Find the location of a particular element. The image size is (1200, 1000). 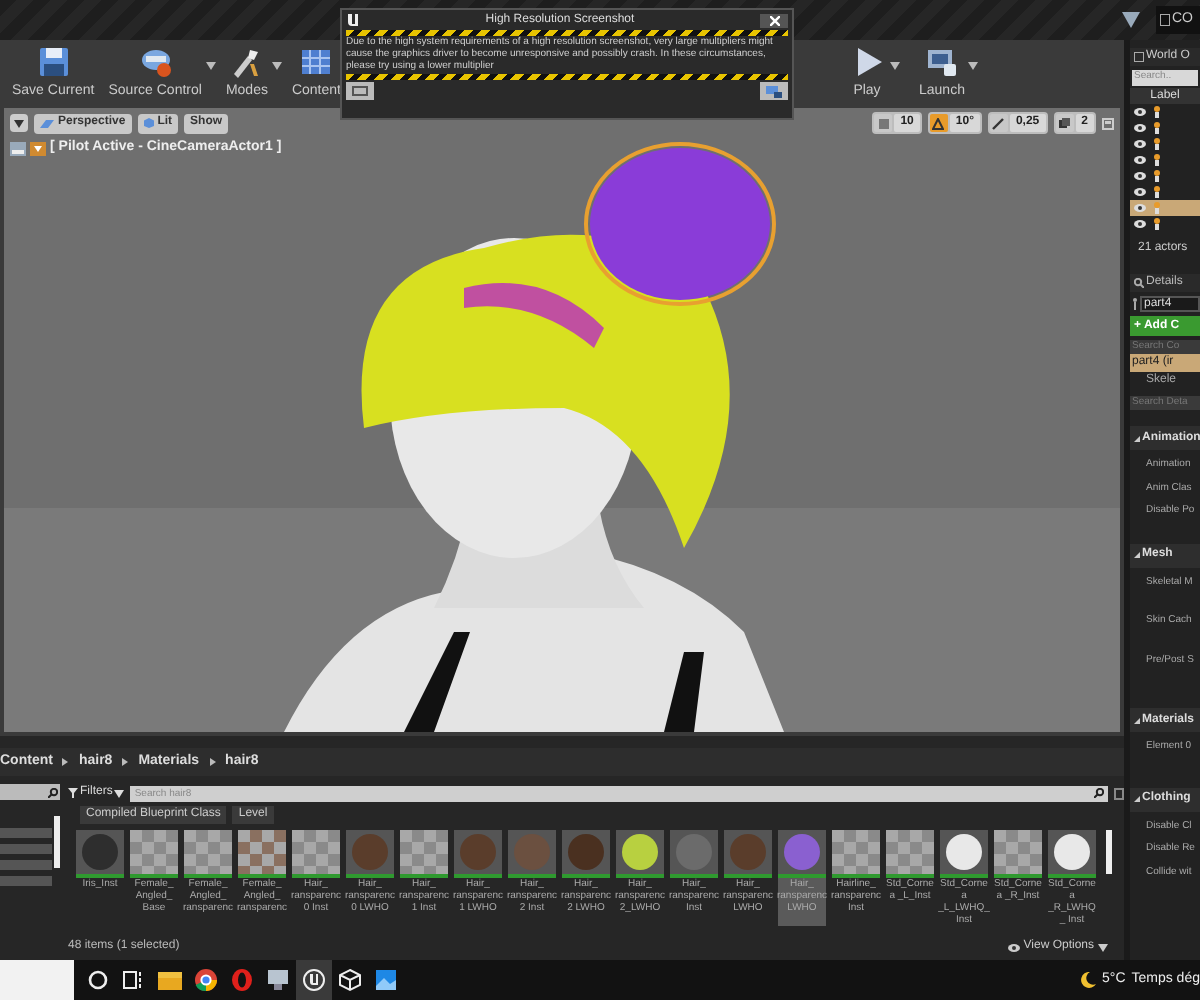

circle-icon is located at coordinates (98, 980).